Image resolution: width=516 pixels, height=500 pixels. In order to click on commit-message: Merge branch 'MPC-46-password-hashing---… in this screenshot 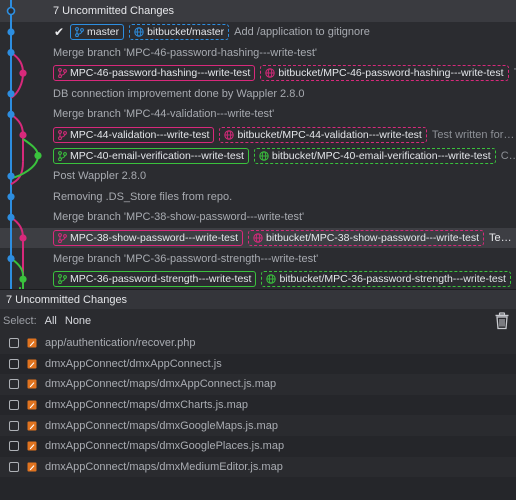, I will do `click(185, 52)`.